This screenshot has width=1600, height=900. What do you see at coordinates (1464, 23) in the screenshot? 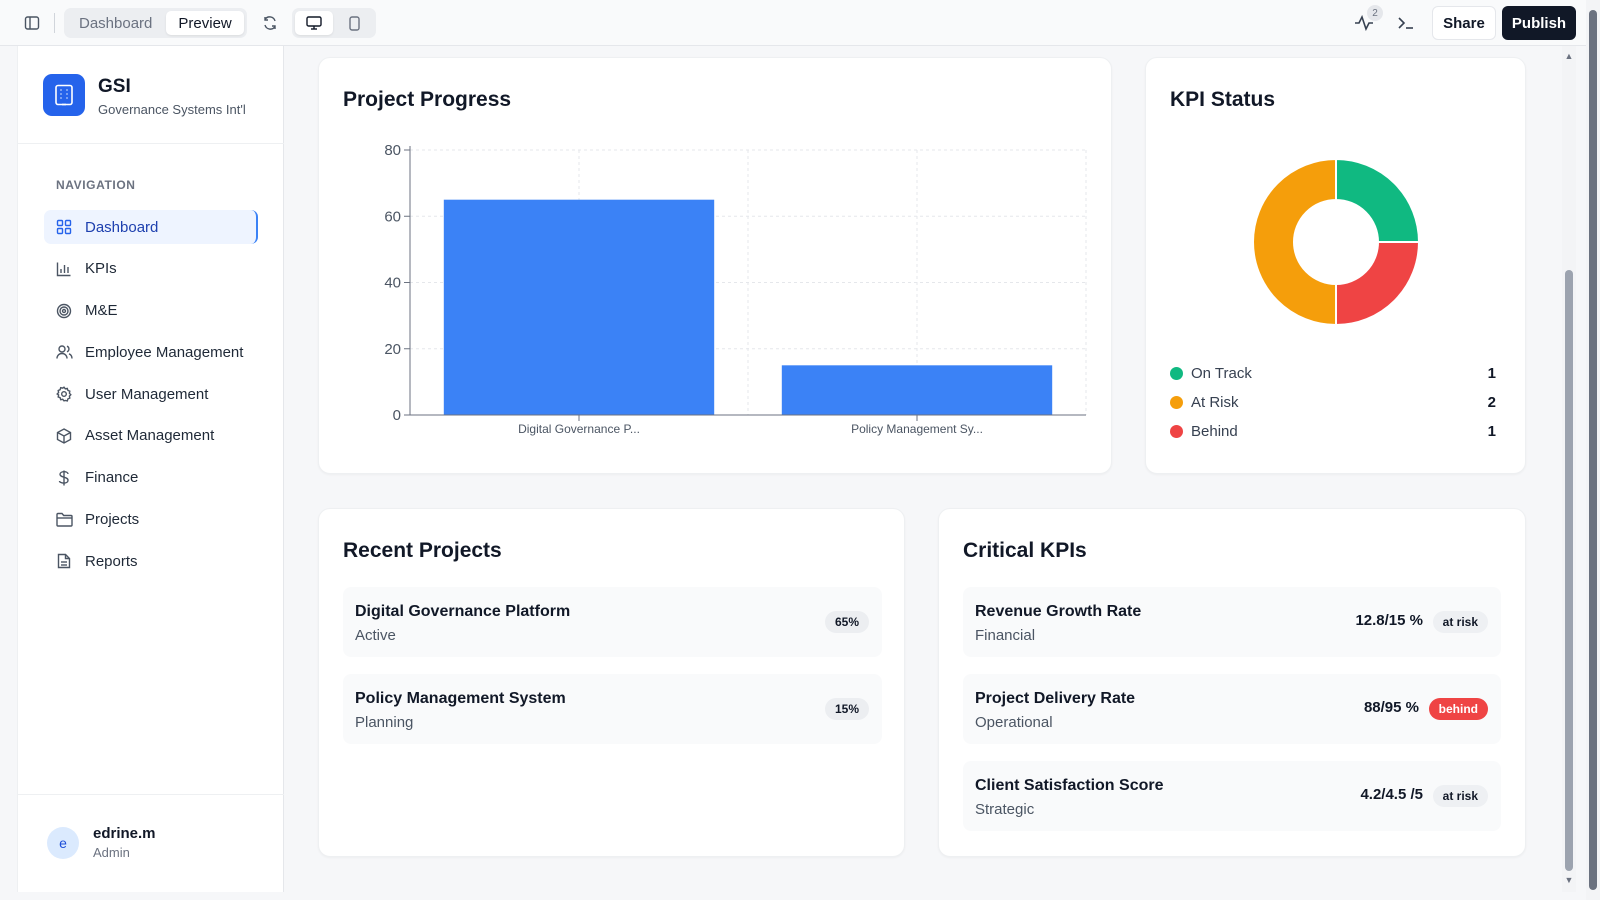
I see `share-button: Share` at bounding box center [1464, 23].